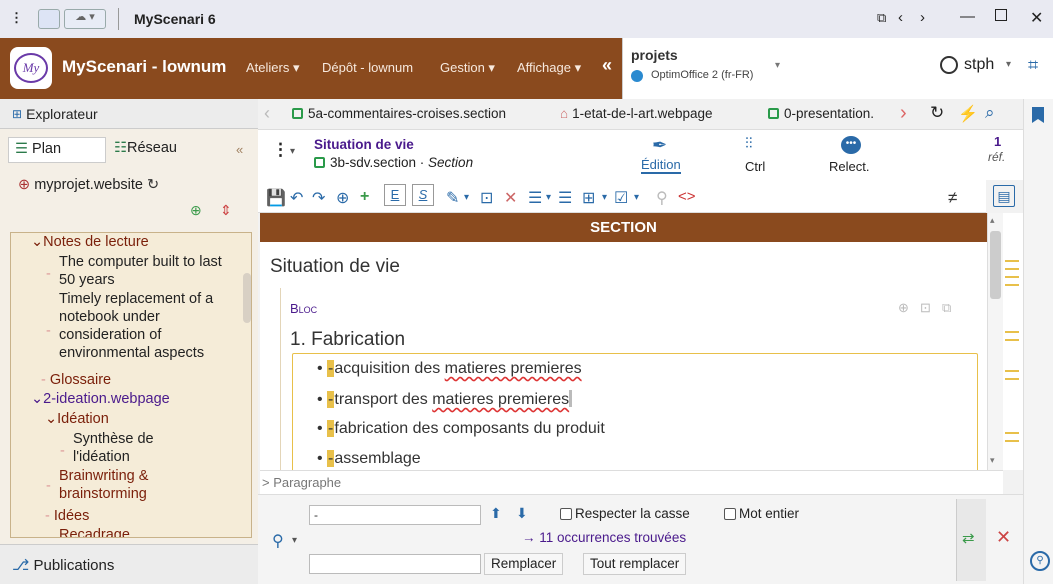  What do you see at coordinates (607, 65) in the screenshot?
I see `collapse-left-icon: «` at bounding box center [607, 65].